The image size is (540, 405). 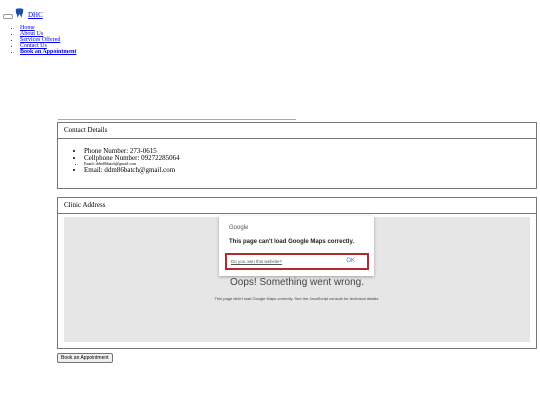 What do you see at coordinates (297, 261) in the screenshot?
I see `dialog-actions: Do you own this website? OK` at bounding box center [297, 261].